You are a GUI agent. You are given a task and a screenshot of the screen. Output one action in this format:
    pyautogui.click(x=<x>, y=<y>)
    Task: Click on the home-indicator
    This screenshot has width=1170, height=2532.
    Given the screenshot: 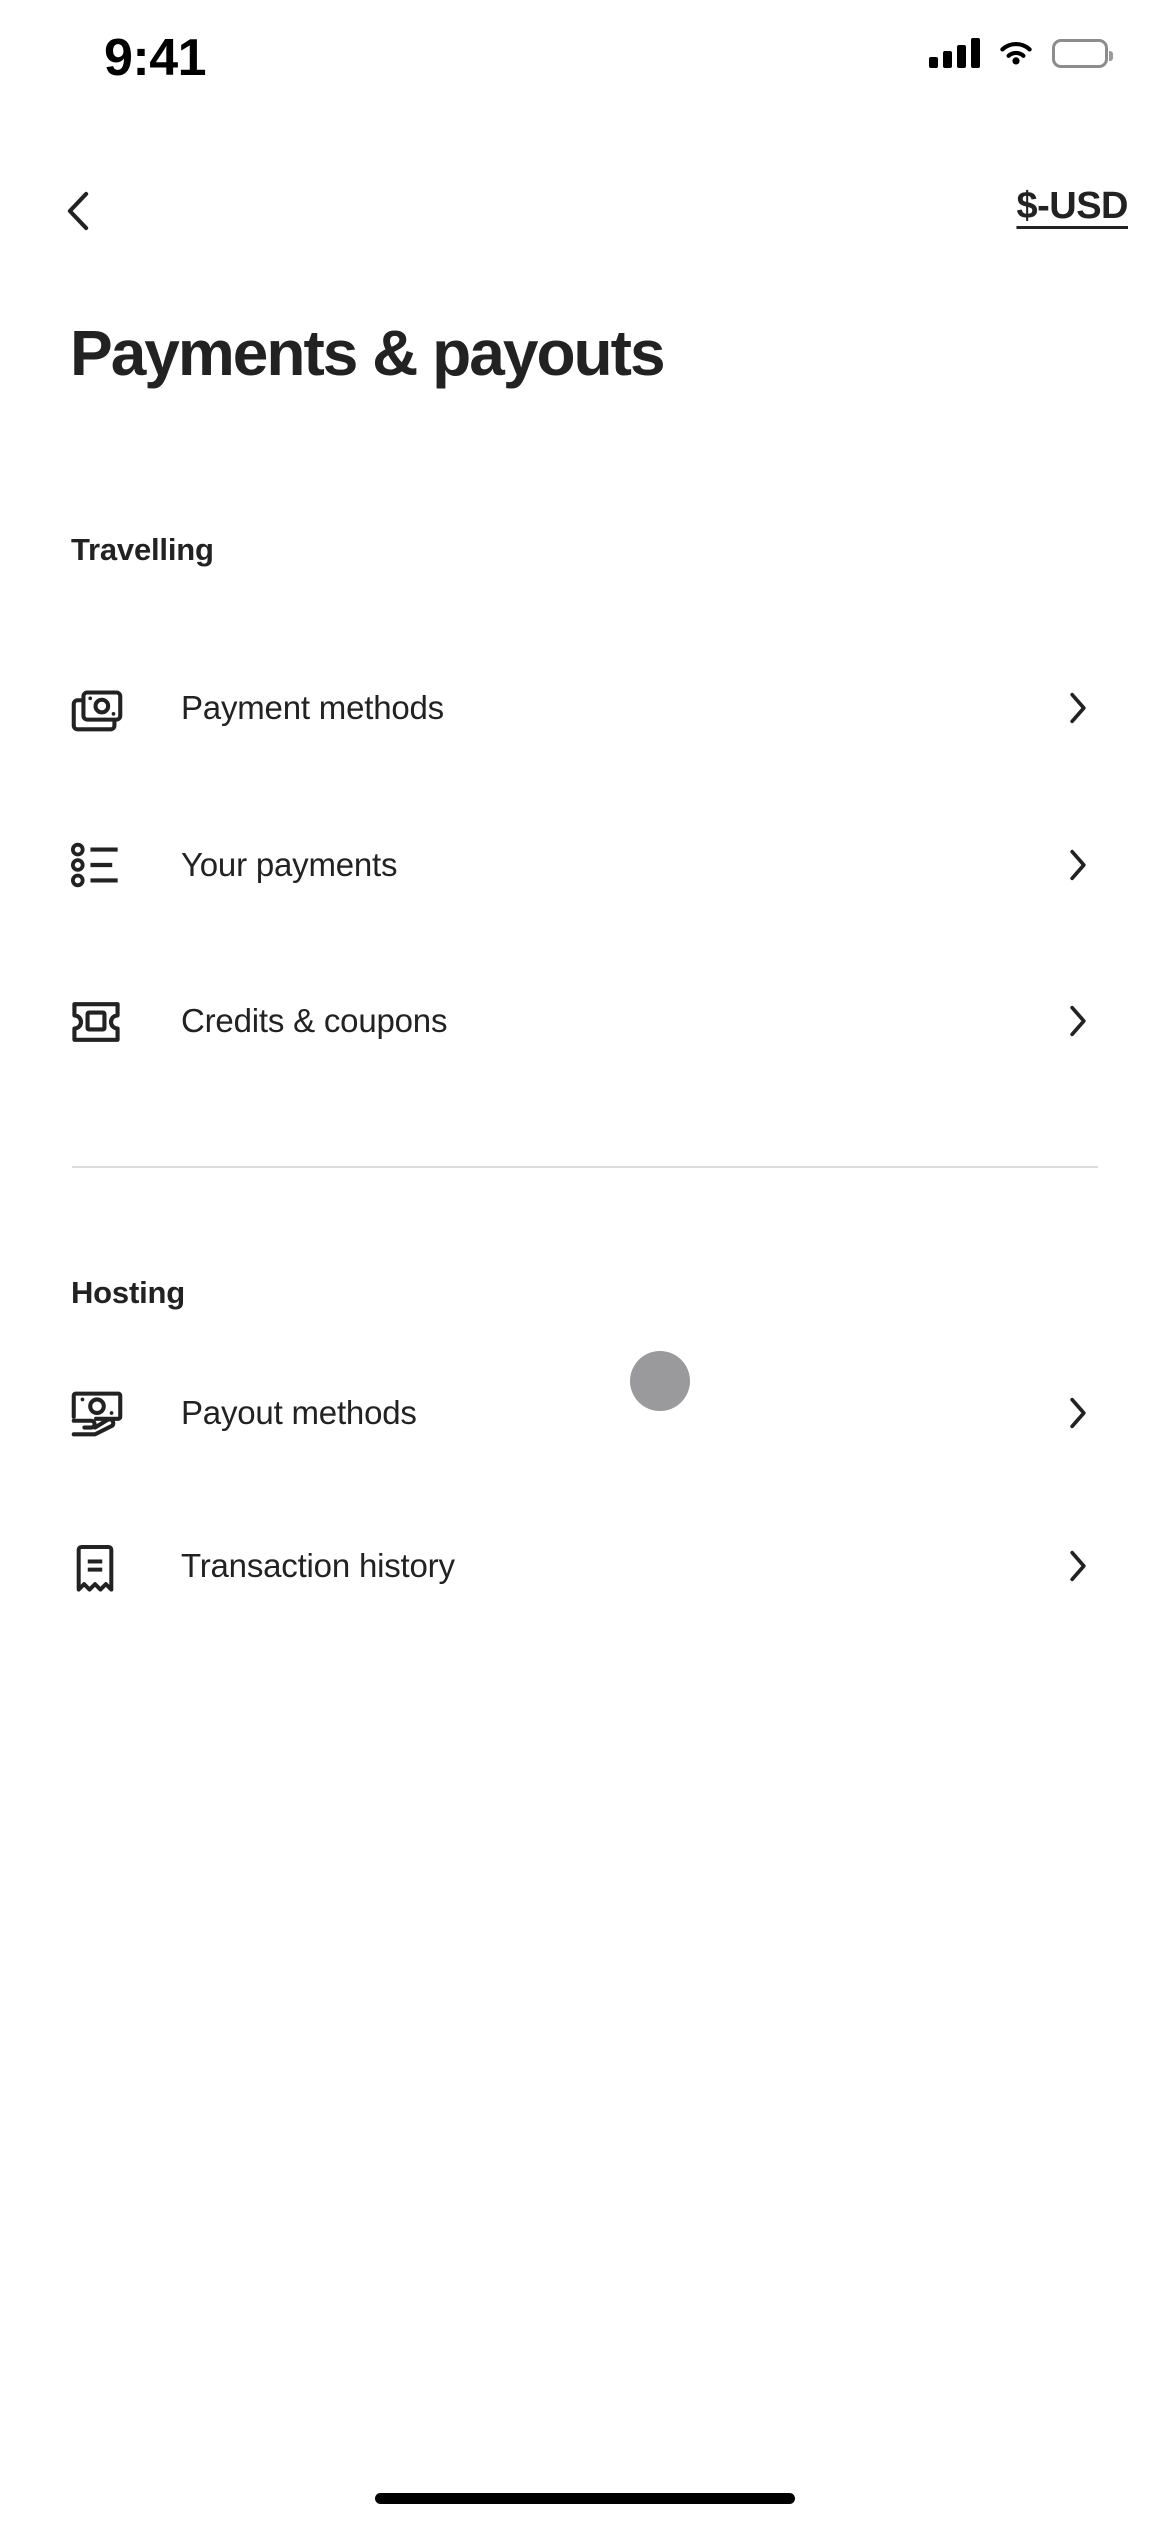 What is the action you would take?
    pyautogui.click(x=585, y=2498)
    